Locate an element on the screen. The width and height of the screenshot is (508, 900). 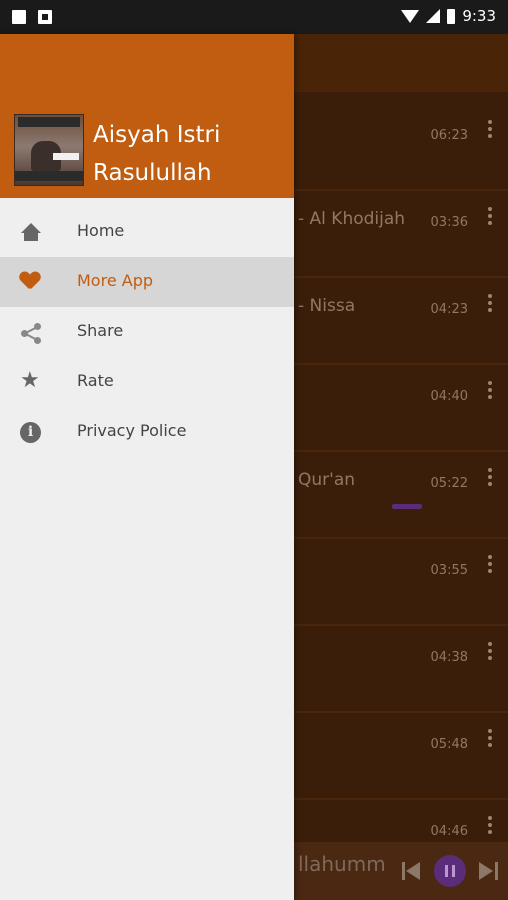
track-duration: 05:48 is located at coordinates (449, 744).